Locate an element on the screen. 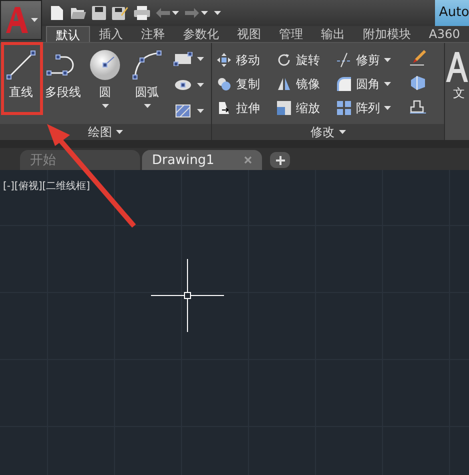 This screenshot has height=475, width=469. ribbon-tab: 默认 is located at coordinates (68, 34).